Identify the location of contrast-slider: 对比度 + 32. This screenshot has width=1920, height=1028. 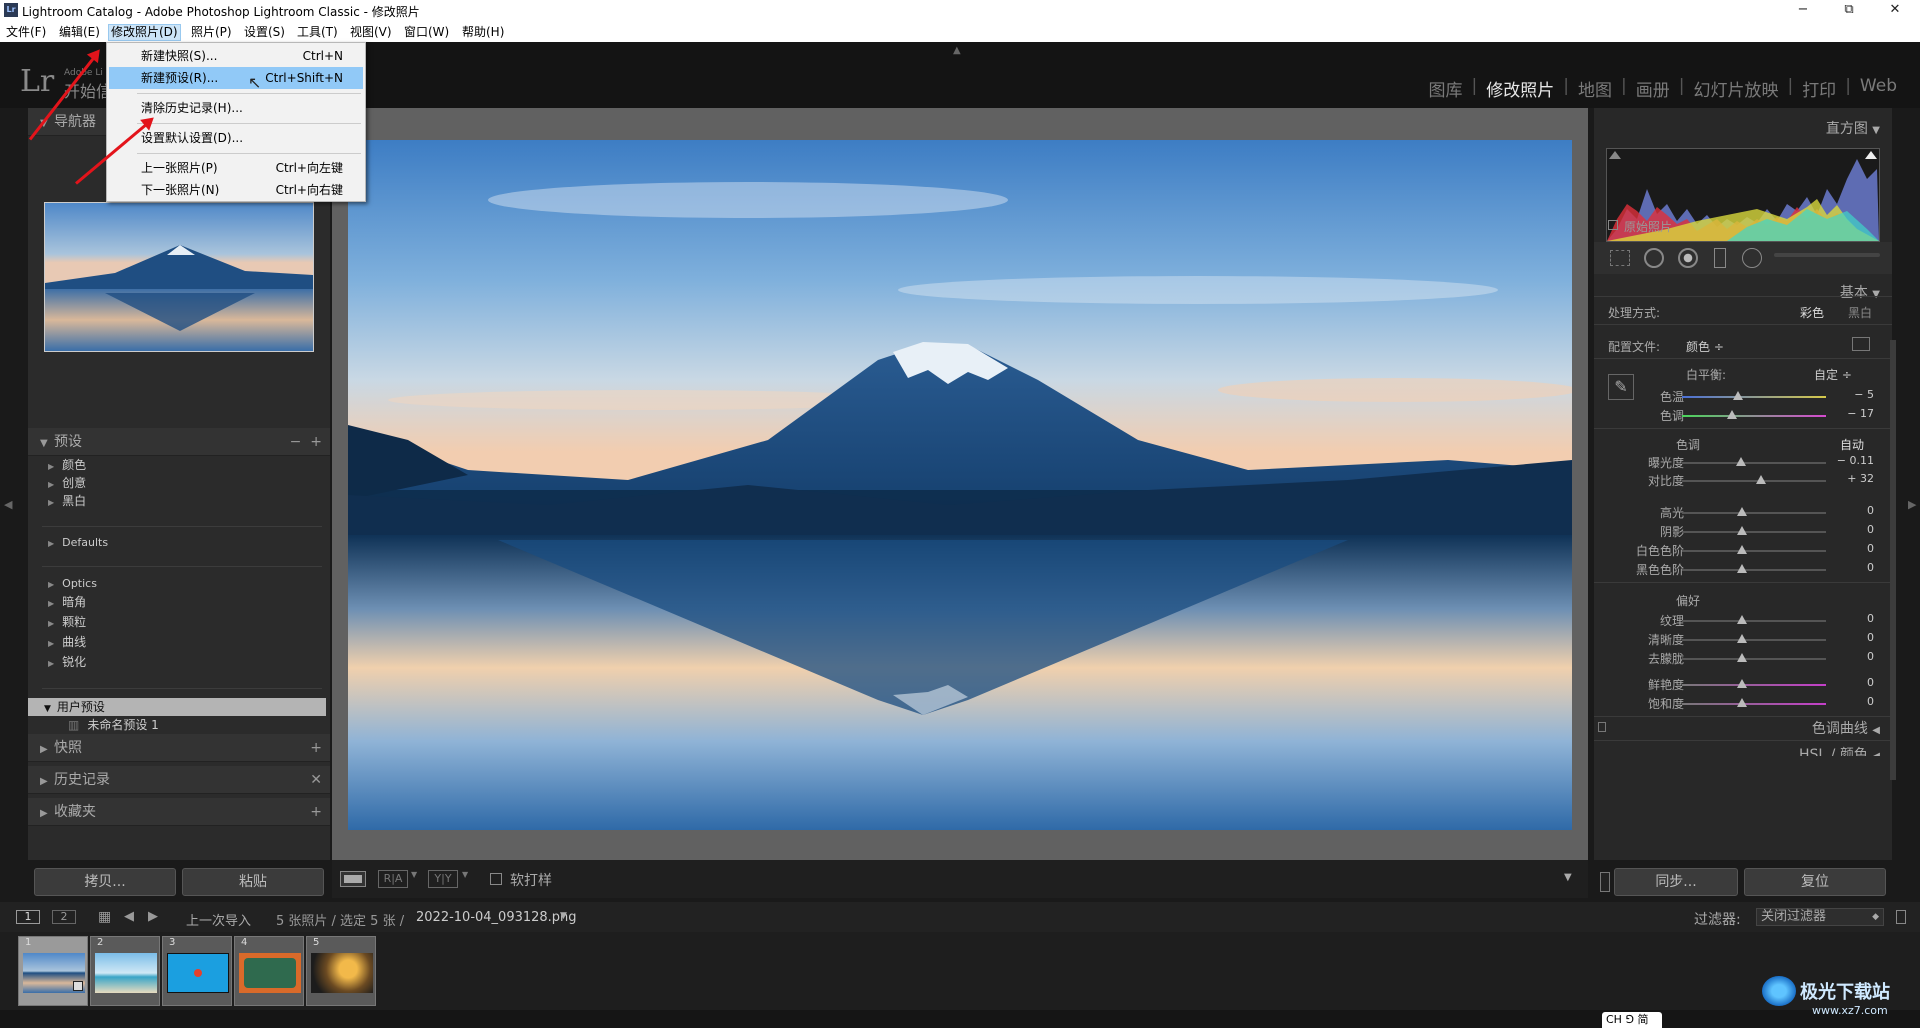
(1743, 481).